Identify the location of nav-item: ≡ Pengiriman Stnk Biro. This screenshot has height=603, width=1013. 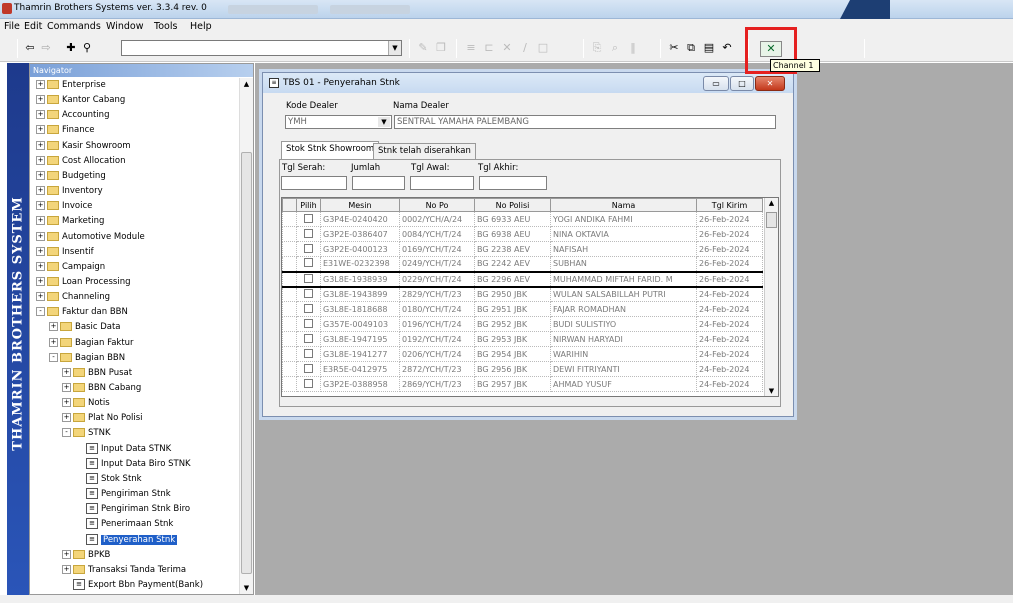
(132, 509).